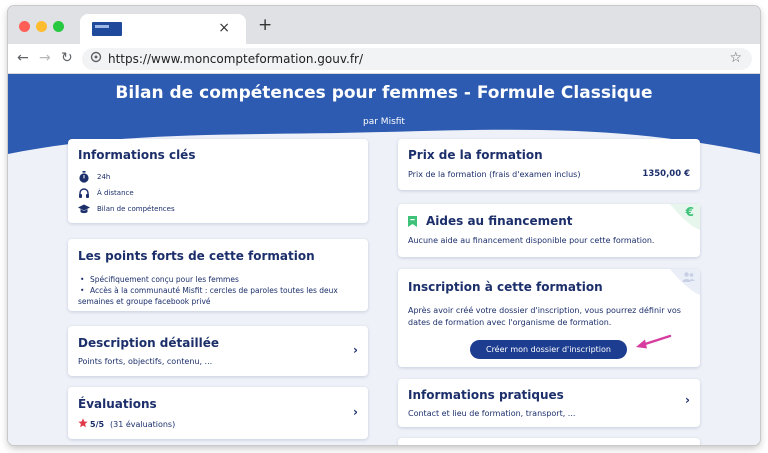  What do you see at coordinates (84, 193) in the screenshot?
I see `headphones-icon` at bounding box center [84, 193].